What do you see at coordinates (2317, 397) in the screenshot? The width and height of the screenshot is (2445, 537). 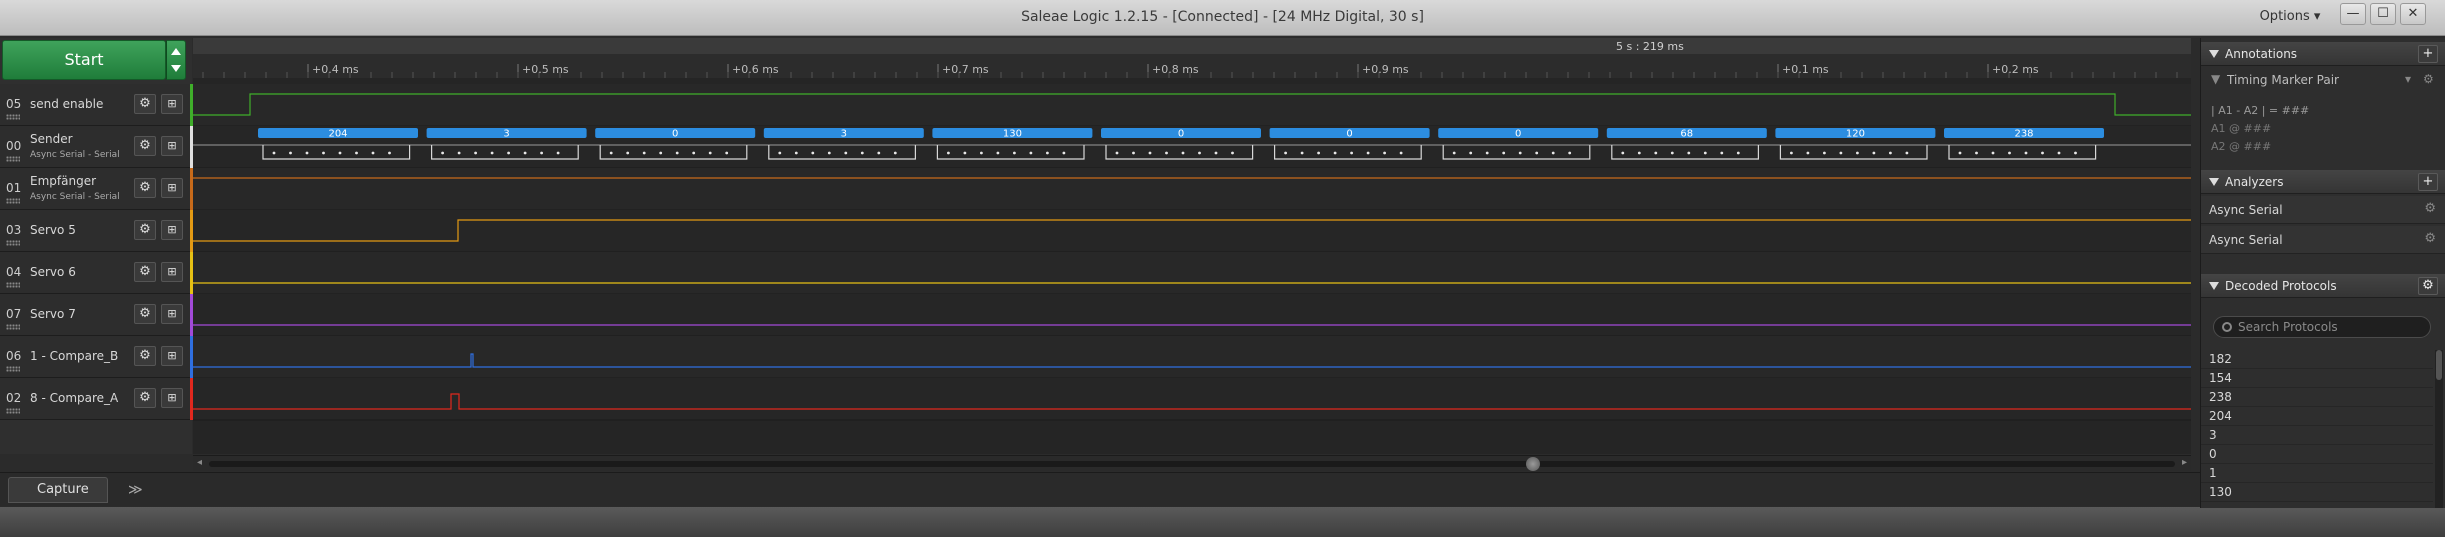 I see `list-item: 238` at bounding box center [2317, 397].